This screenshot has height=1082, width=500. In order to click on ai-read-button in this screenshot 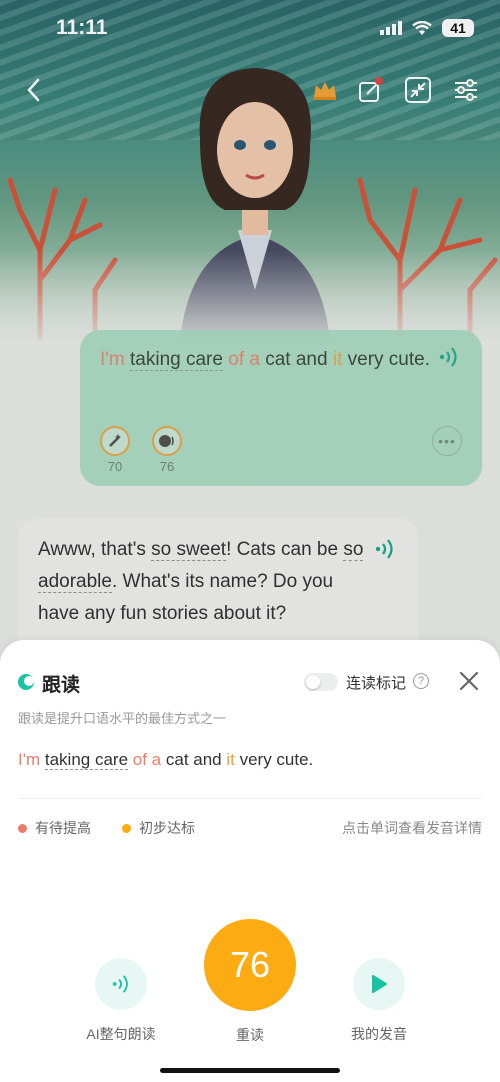, I will do `click(121, 984)`.